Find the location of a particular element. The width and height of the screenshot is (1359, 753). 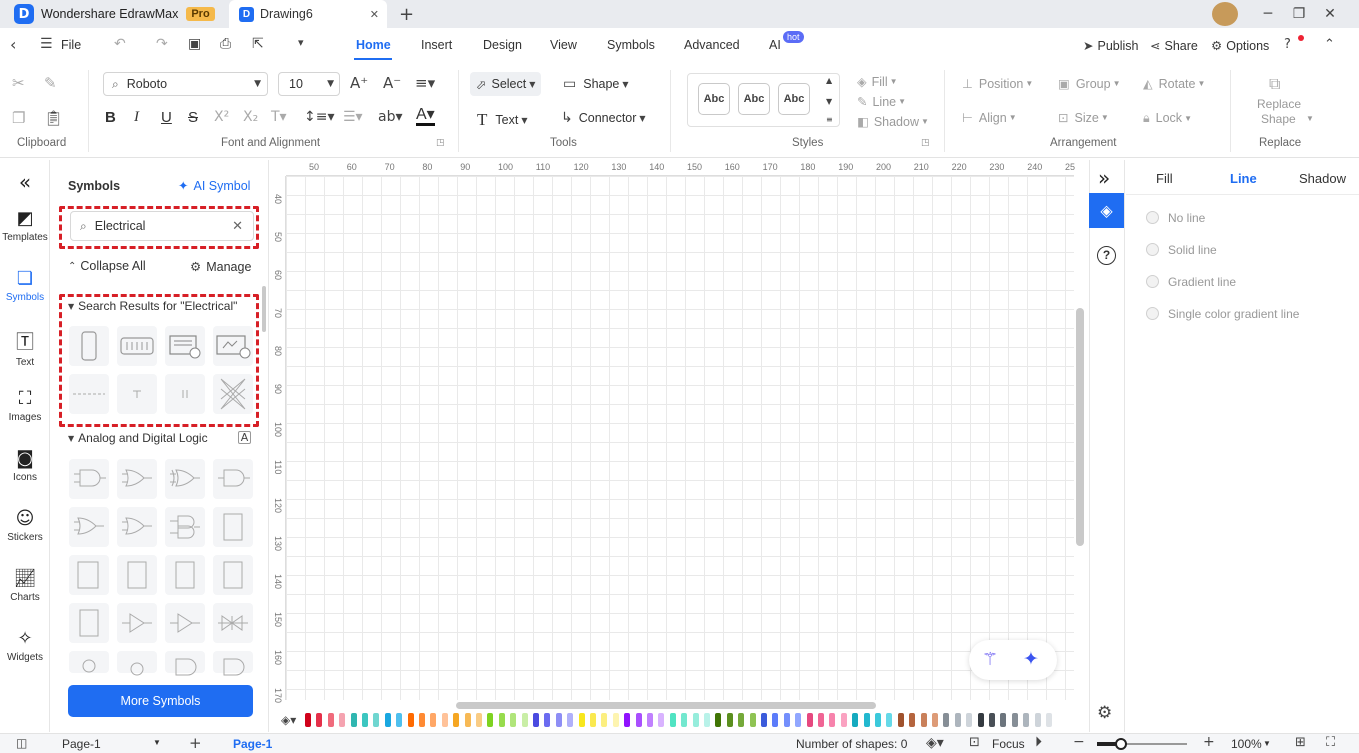

menu-advanced: Advanced is located at coordinates (712, 45).